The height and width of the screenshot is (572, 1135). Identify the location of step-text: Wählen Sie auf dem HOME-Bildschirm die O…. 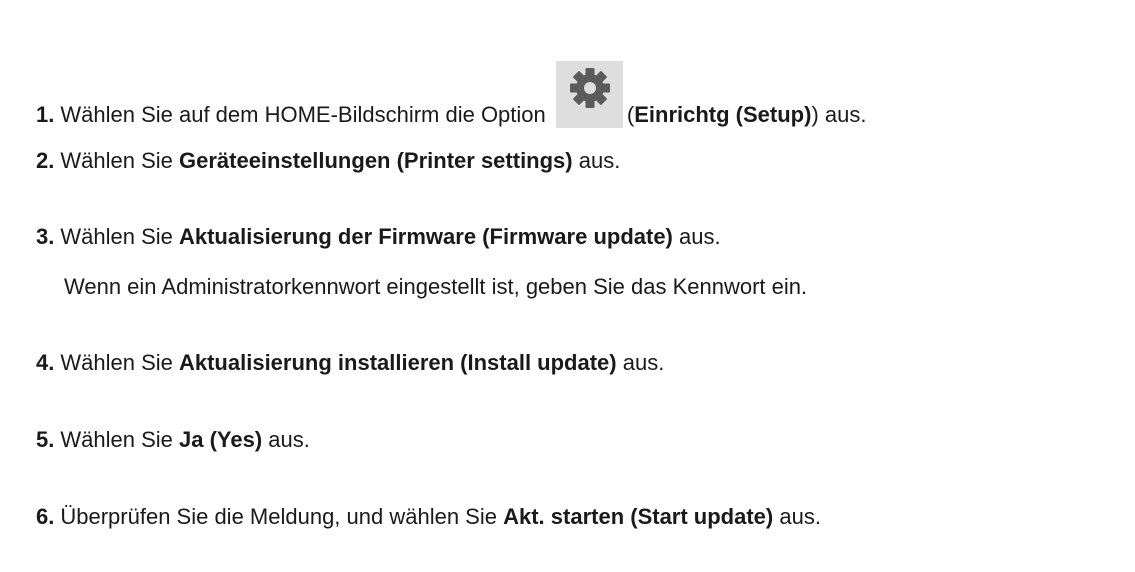
(303, 114).